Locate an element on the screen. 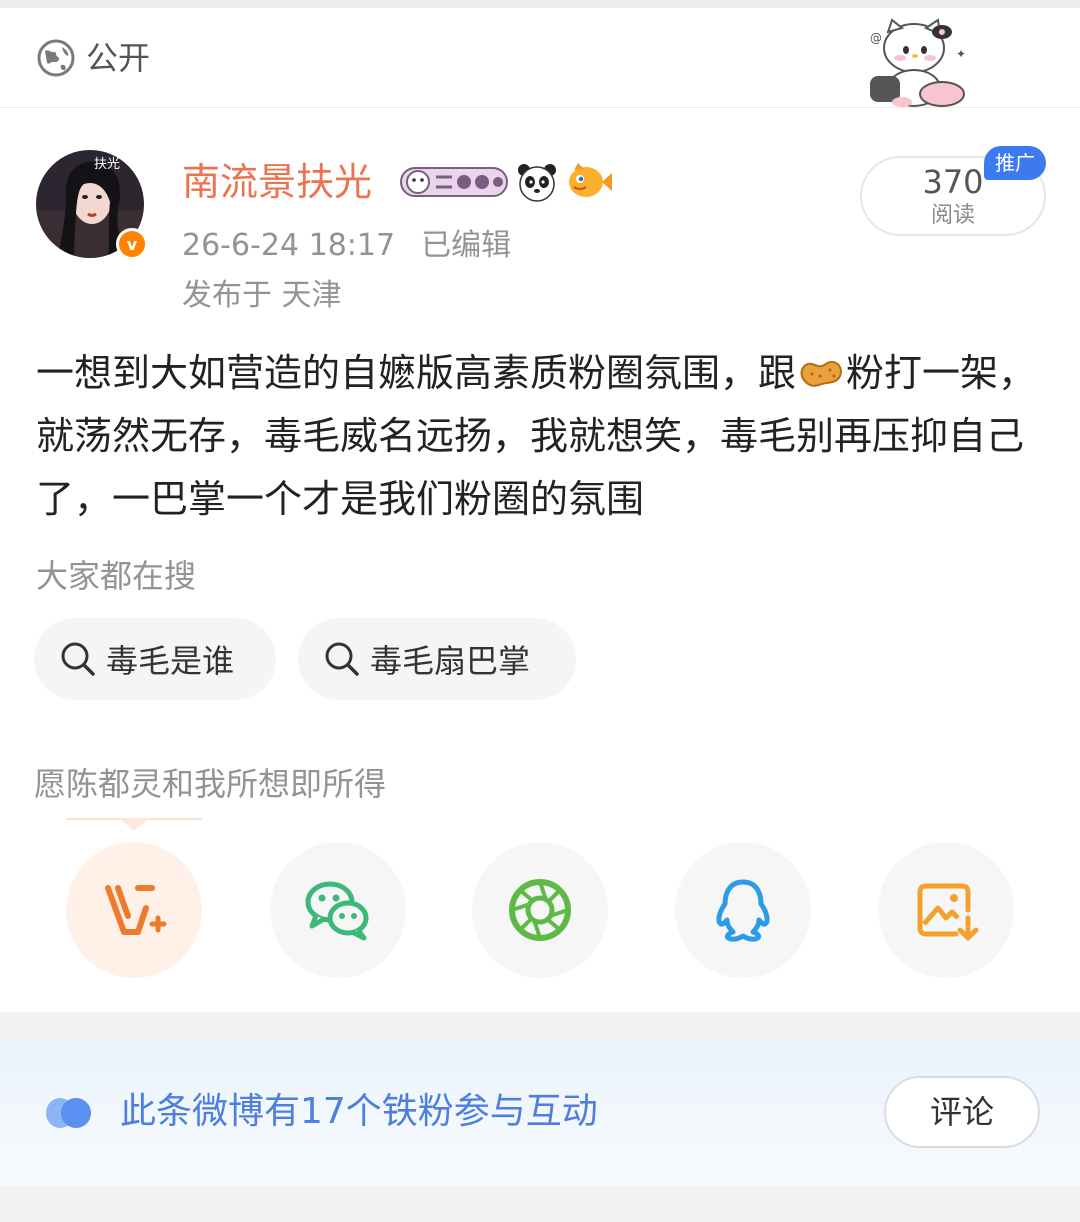  share-save-image-button is located at coordinates (946, 910).